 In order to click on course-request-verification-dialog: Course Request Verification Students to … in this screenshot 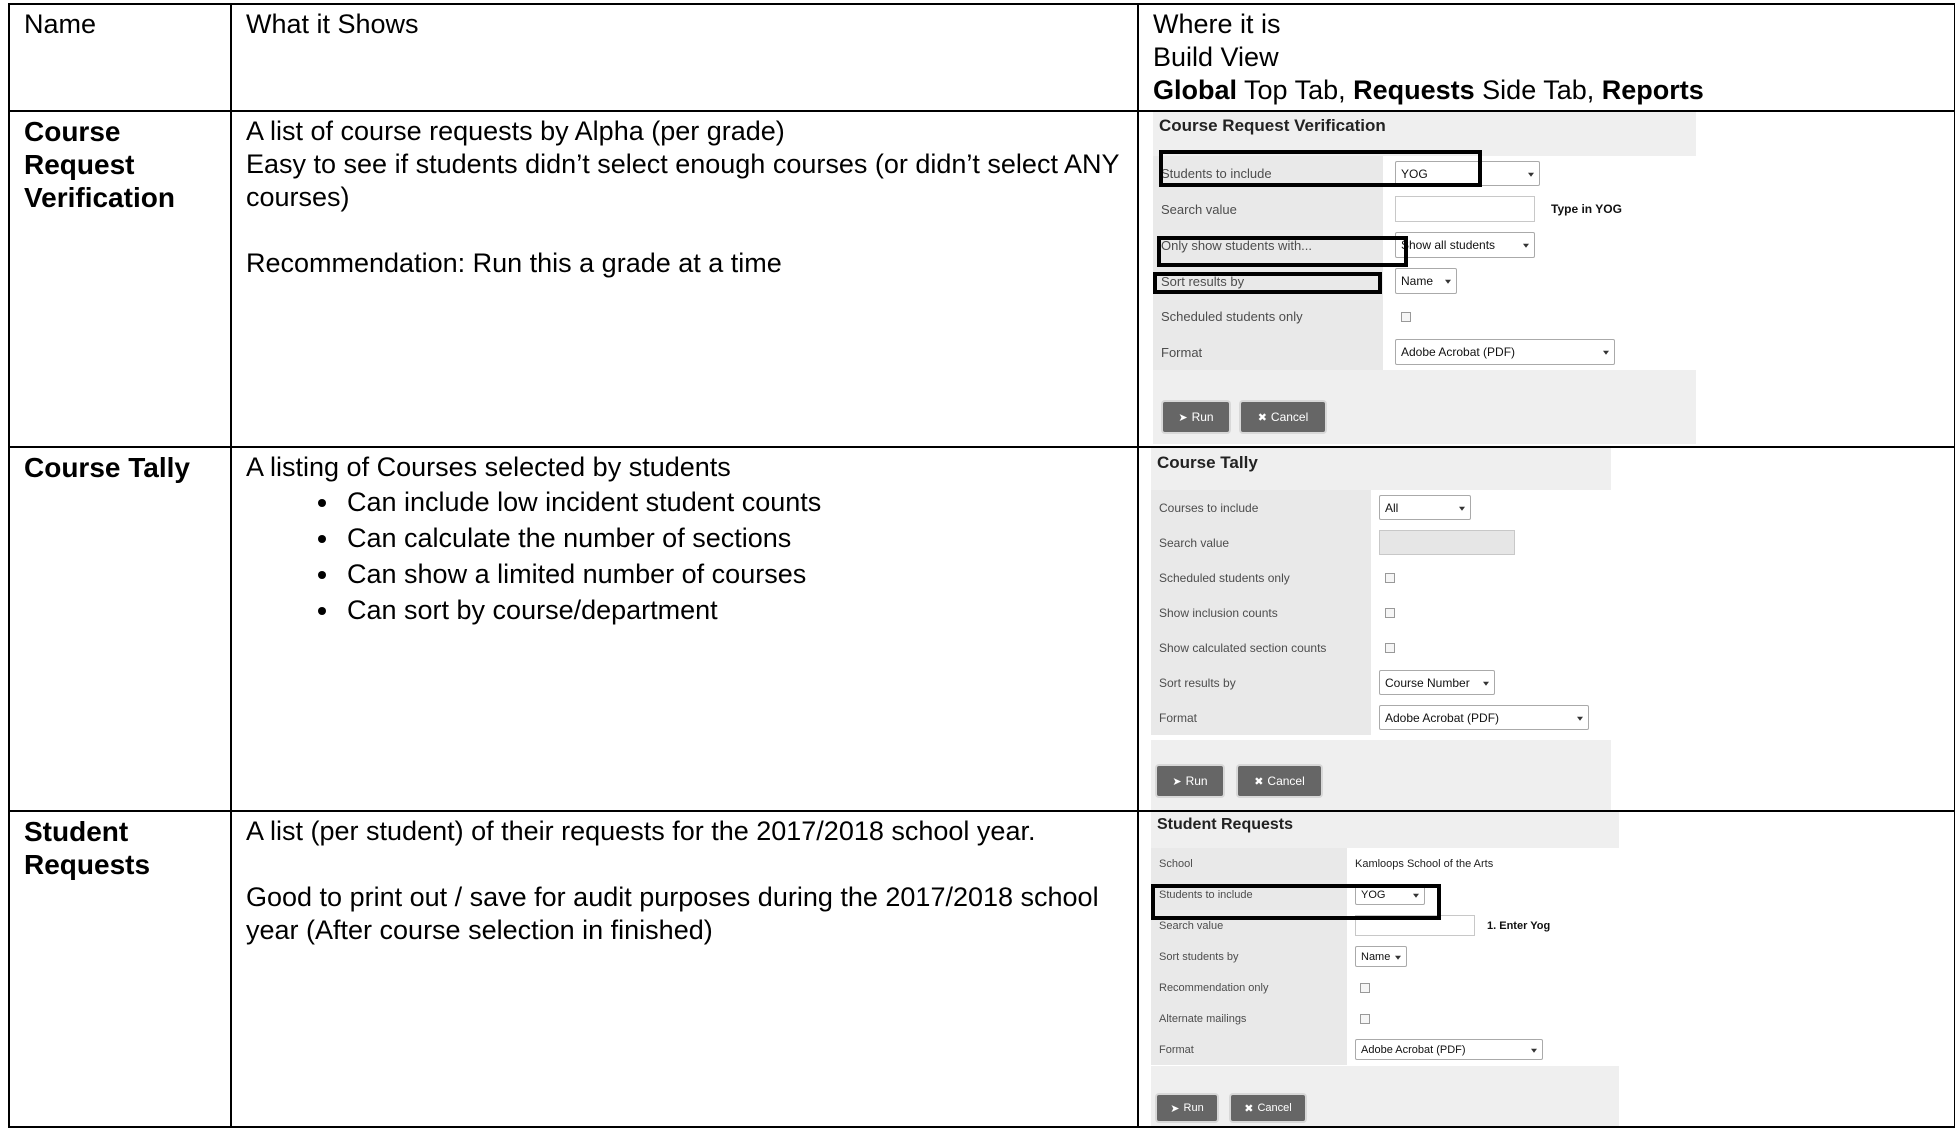, I will do `click(1424, 278)`.